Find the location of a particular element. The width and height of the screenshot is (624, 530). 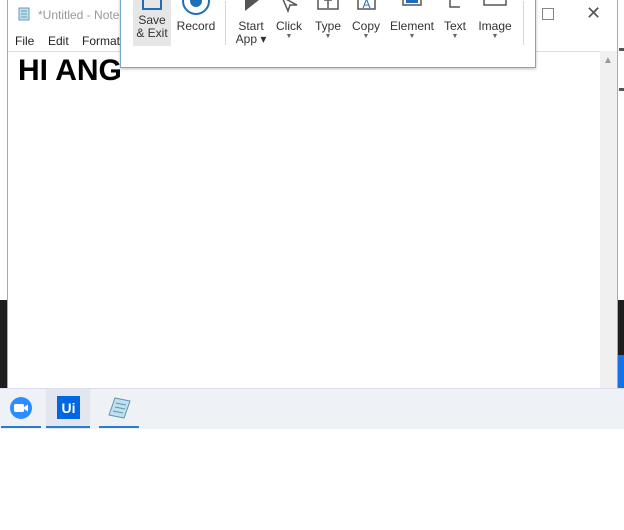

image-label: Image is located at coordinates (495, 26).